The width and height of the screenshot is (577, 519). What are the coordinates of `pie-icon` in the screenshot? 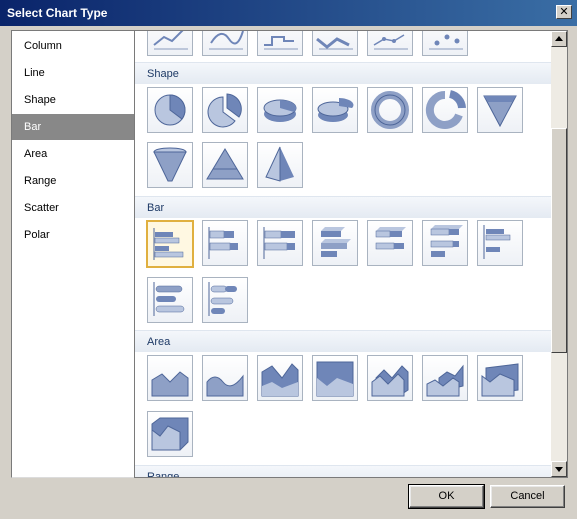 It's located at (170, 110).